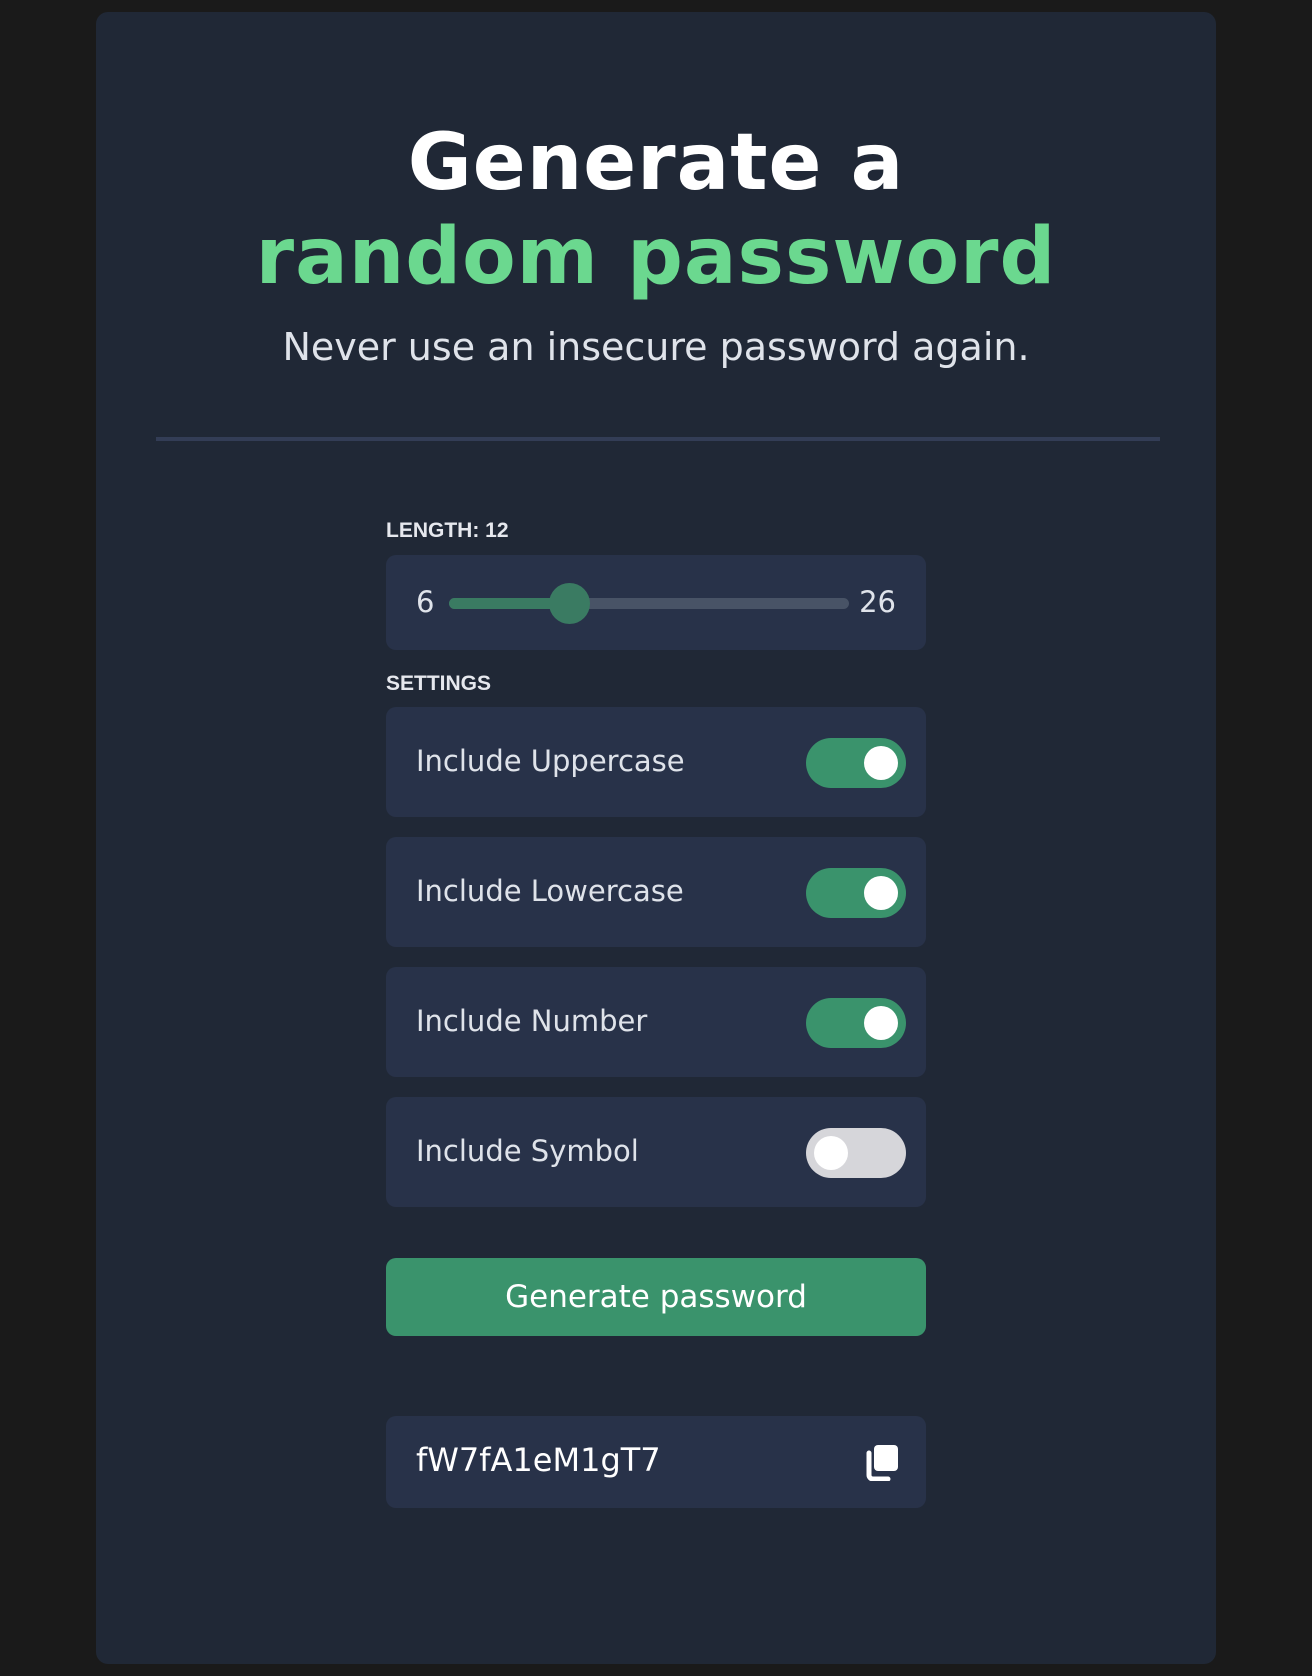  I want to click on page-title-highlight: random password, so click(656, 257).